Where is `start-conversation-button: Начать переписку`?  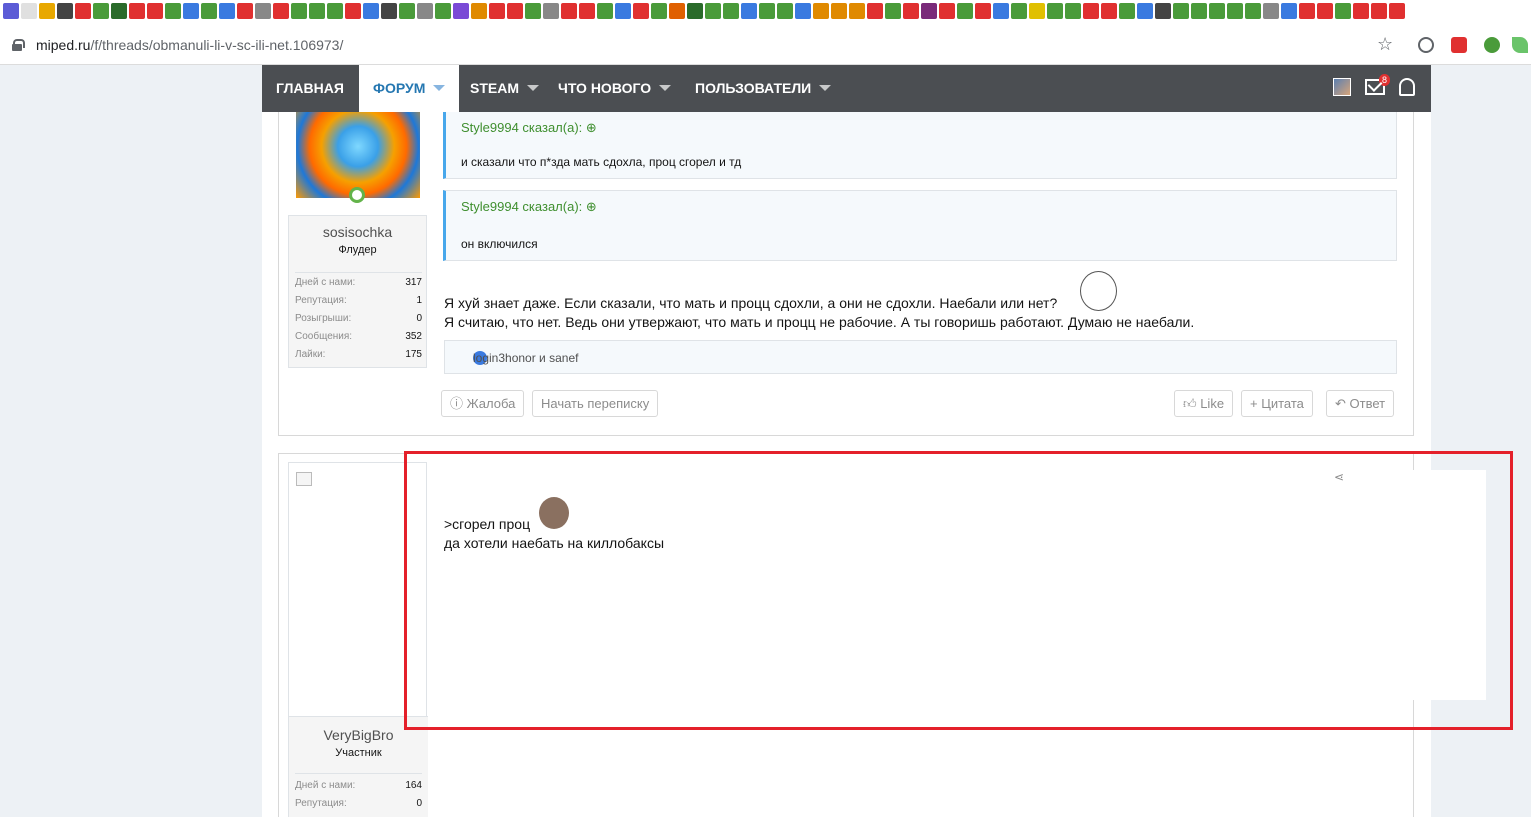 start-conversation-button: Начать переписку is located at coordinates (595, 403).